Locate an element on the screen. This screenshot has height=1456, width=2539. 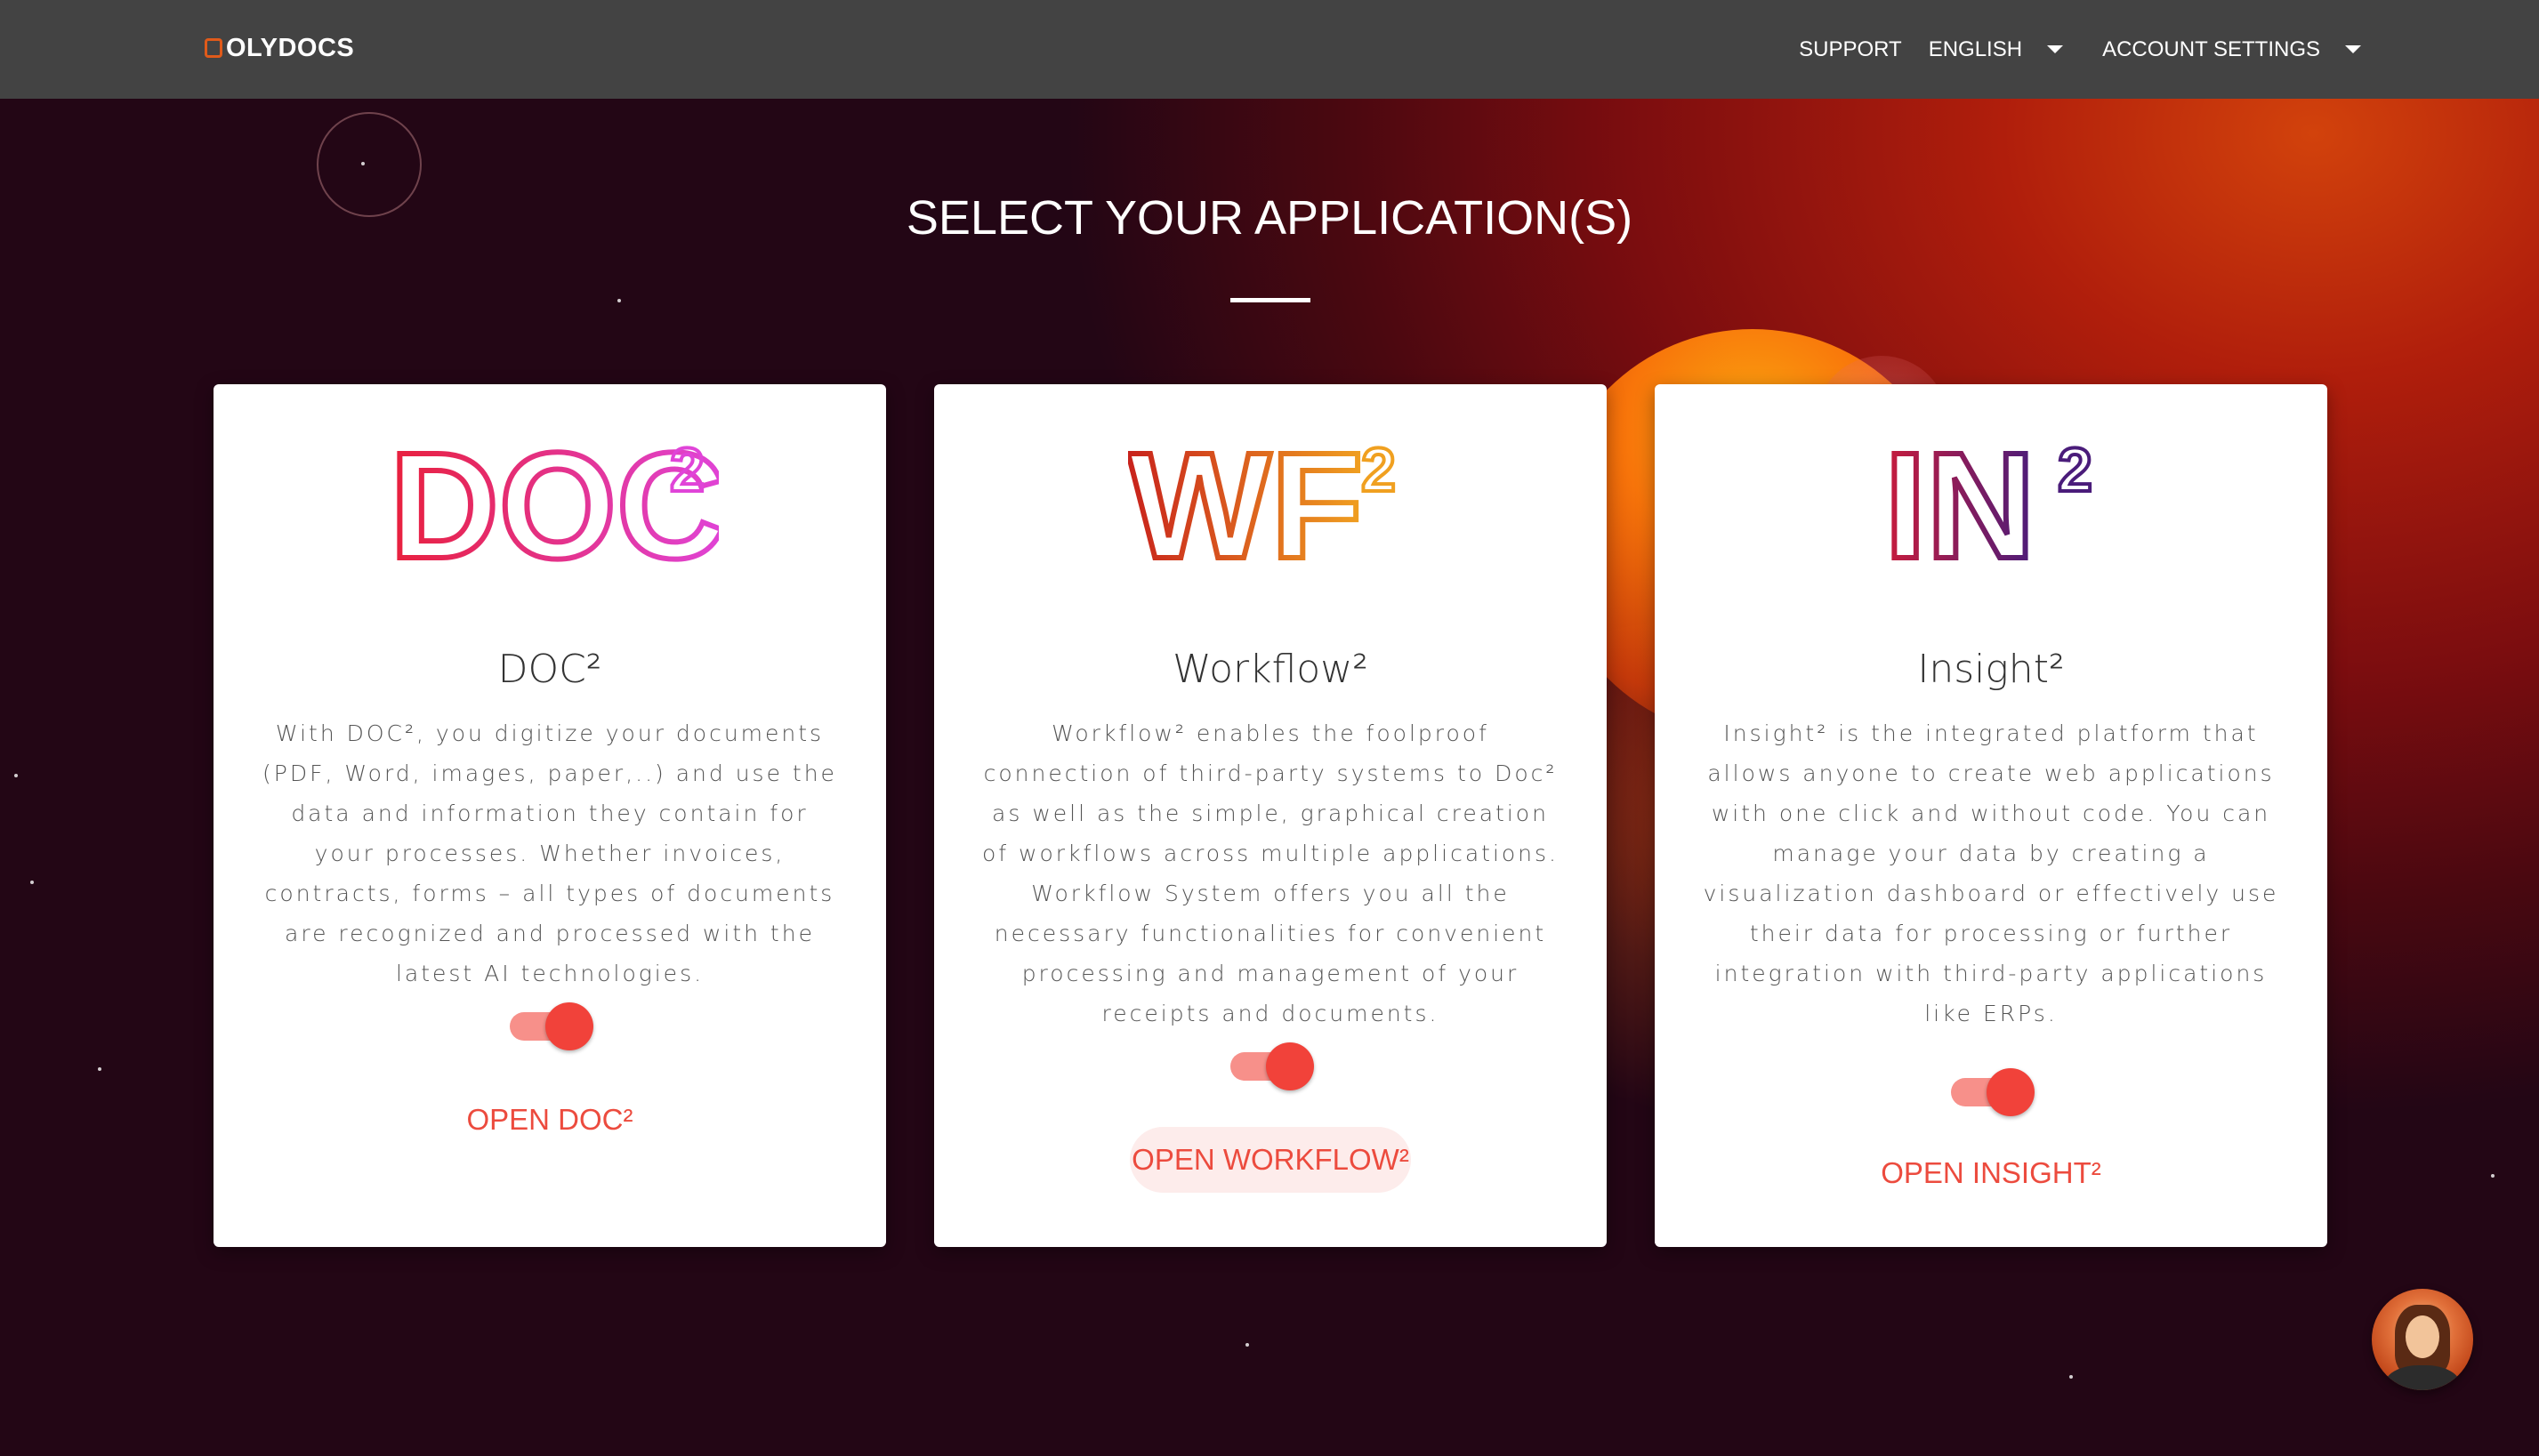
app-name: Workflow² is located at coordinates (1270, 669).